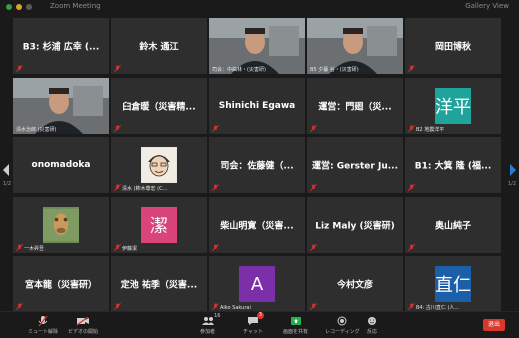  What do you see at coordinates (9, 7) in the screenshot?
I see `window-dot-green` at bounding box center [9, 7].